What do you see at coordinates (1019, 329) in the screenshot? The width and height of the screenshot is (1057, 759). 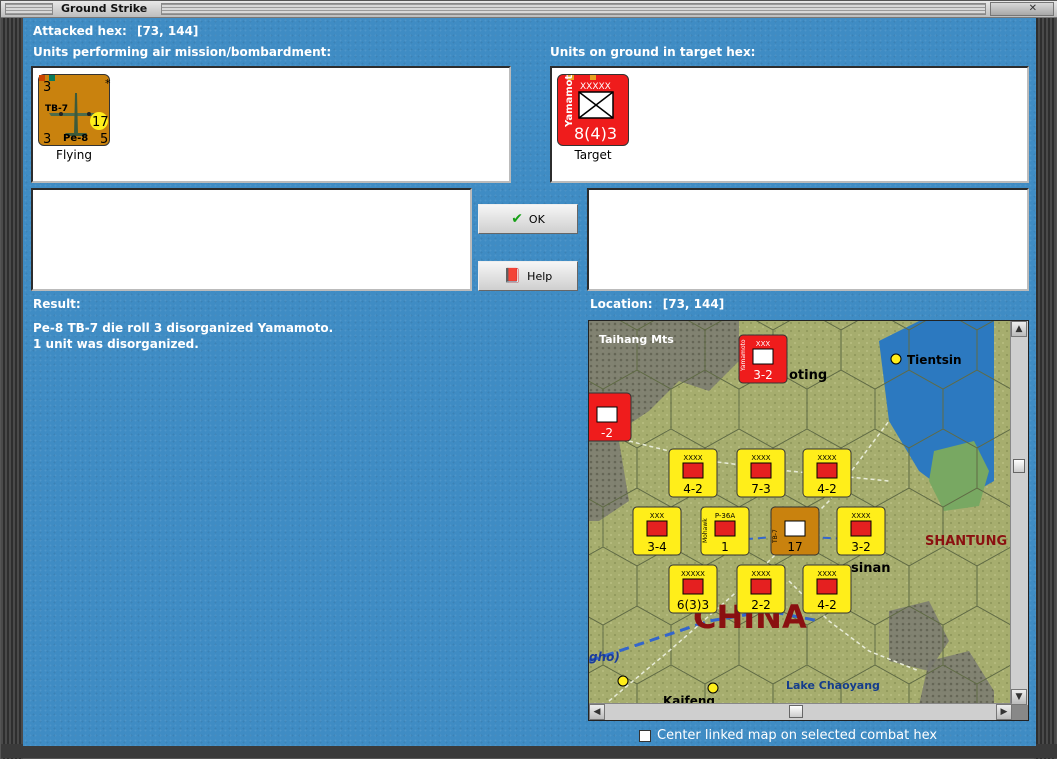 I see `scroll-up-icon: ▲` at bounding box center [1019, 329].